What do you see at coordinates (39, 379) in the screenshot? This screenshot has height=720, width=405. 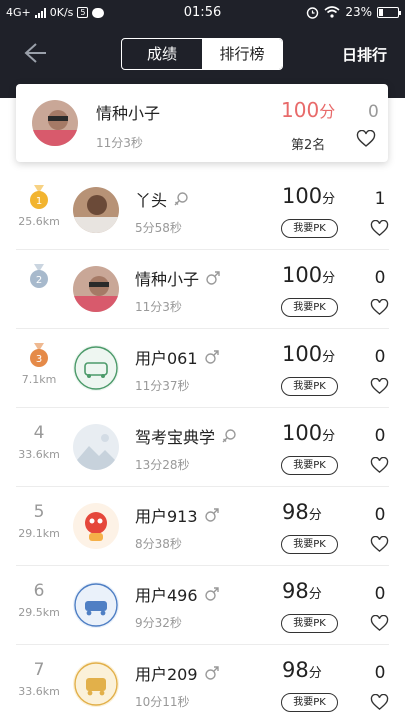 I see `distance: 7.1km` at bounding box center [39, 379].